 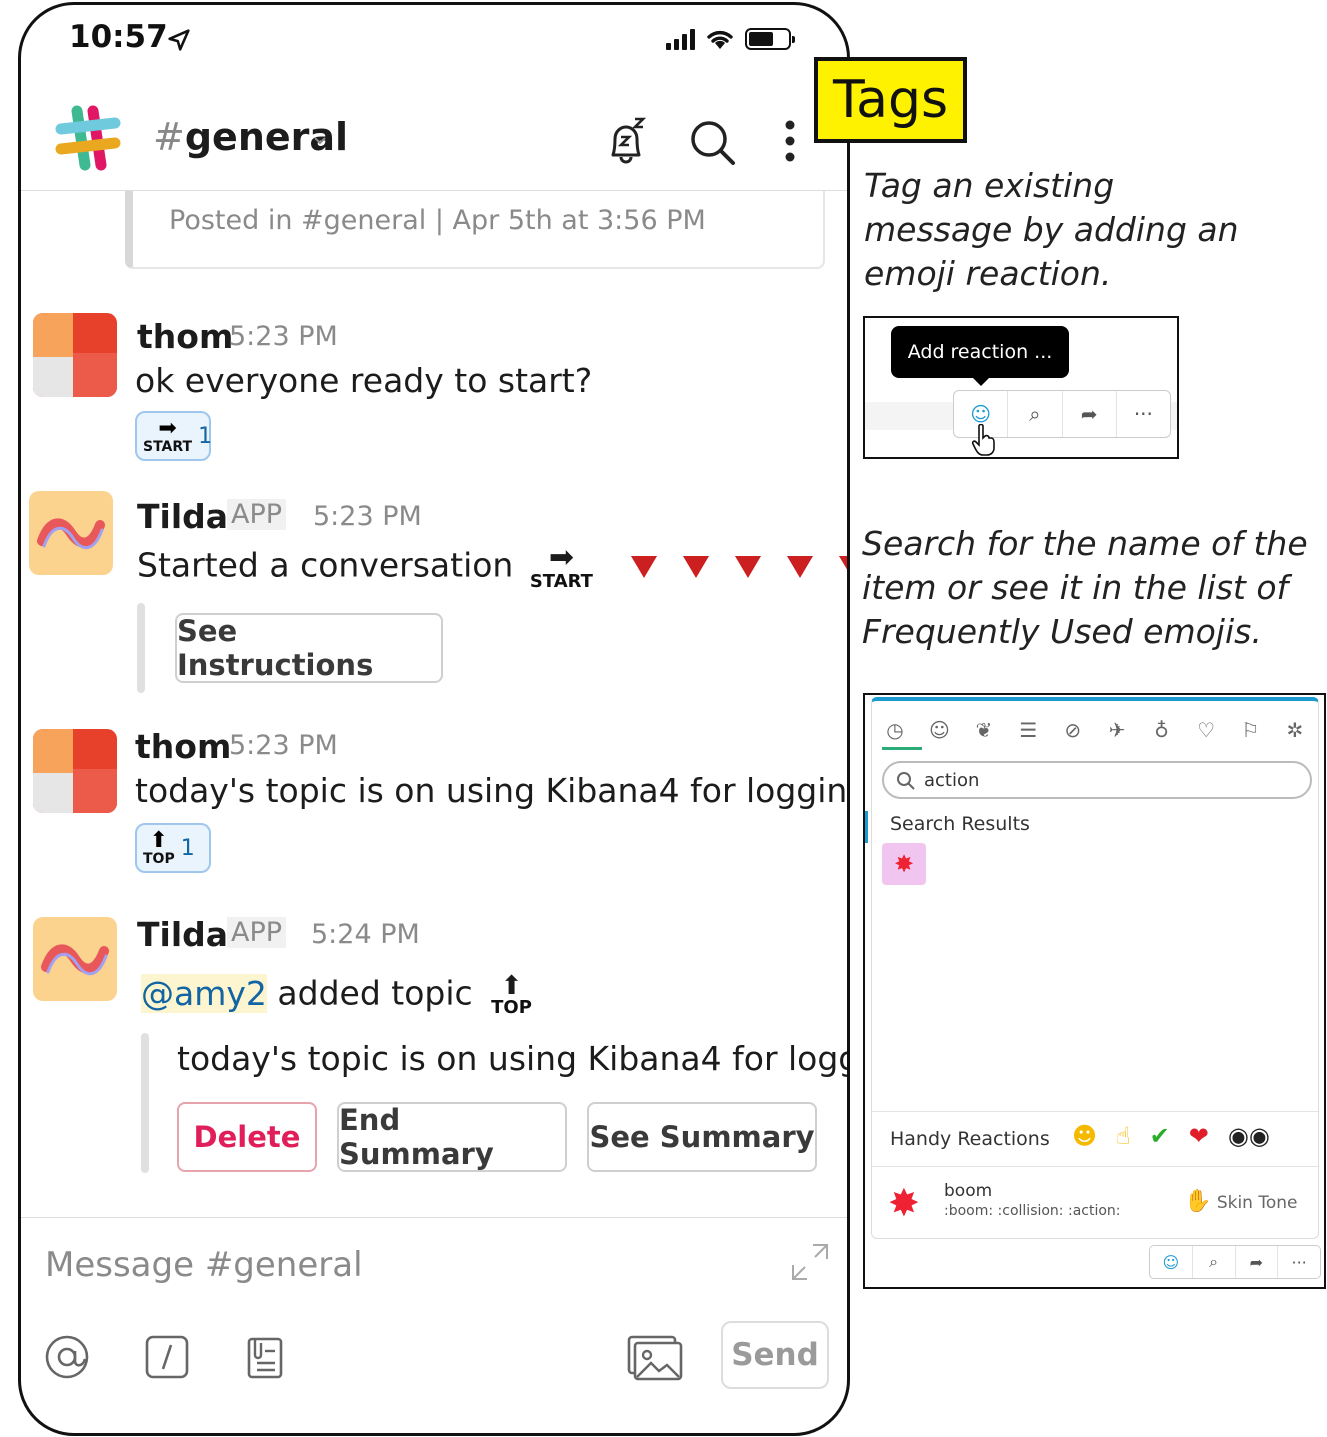 What do you see at coordinates (1032, 1211) in the screenshot?
I see `preview-emoji-codes: :boom: :collision: :action:` at bounding box center [1032, 1211].